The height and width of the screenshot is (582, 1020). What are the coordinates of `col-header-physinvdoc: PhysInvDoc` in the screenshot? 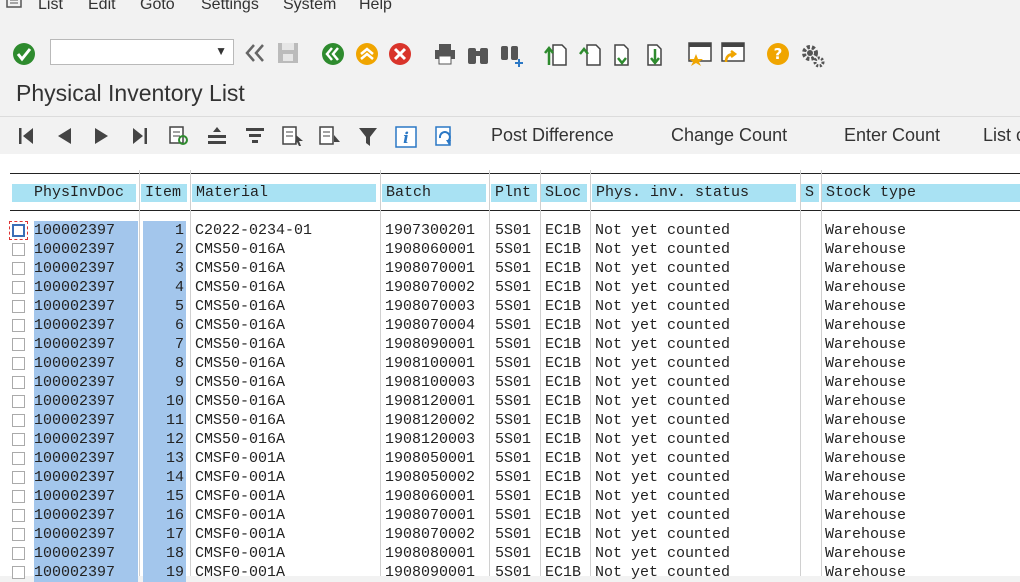 It's located at (75, 193).